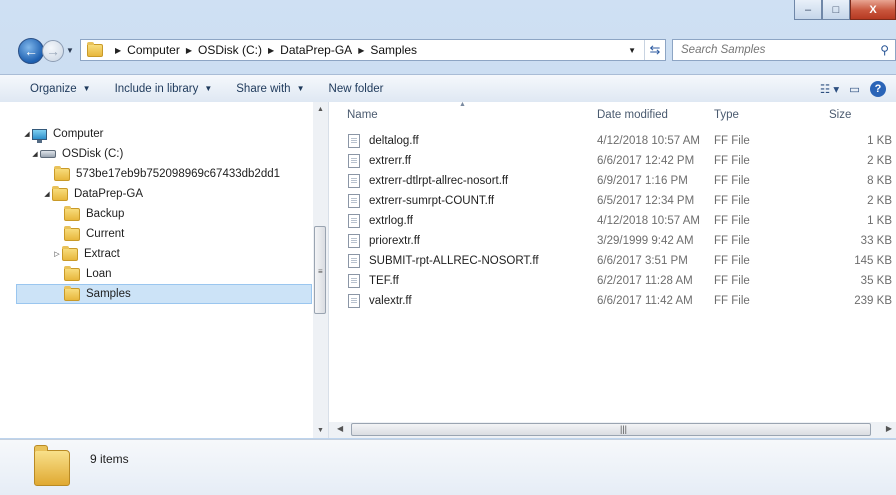 Image resolution: width=896 pixels, height=495 pixels. What do you see at coordinates (854, 89) in the screenshot?
I see `preview-pane-icon: ▭` at bounding box center [854, 89].